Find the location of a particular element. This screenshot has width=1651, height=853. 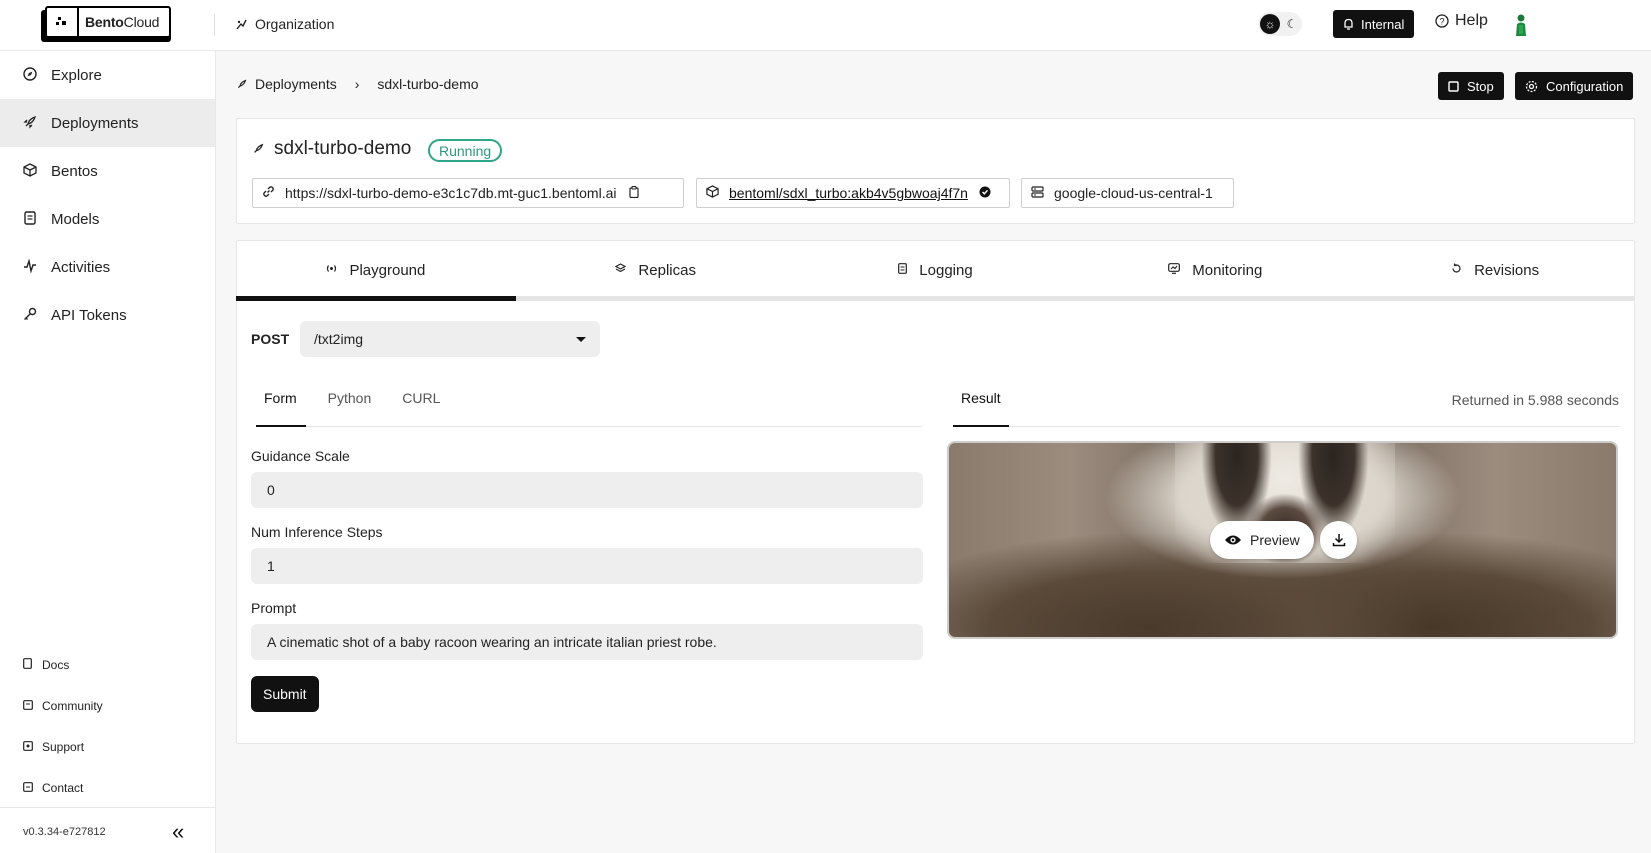

collapse-sidebar-icon: « is located at coordinates (178, 832).